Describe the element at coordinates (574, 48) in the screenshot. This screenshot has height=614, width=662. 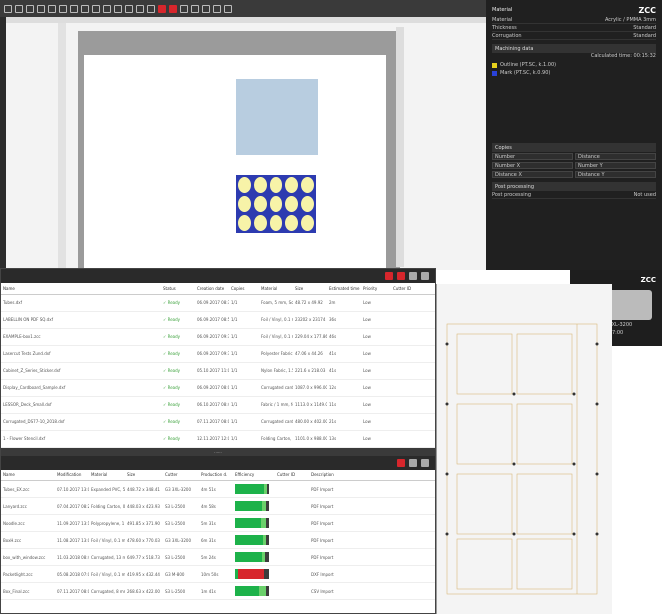
I see `machining-section: Machining data` at that location.